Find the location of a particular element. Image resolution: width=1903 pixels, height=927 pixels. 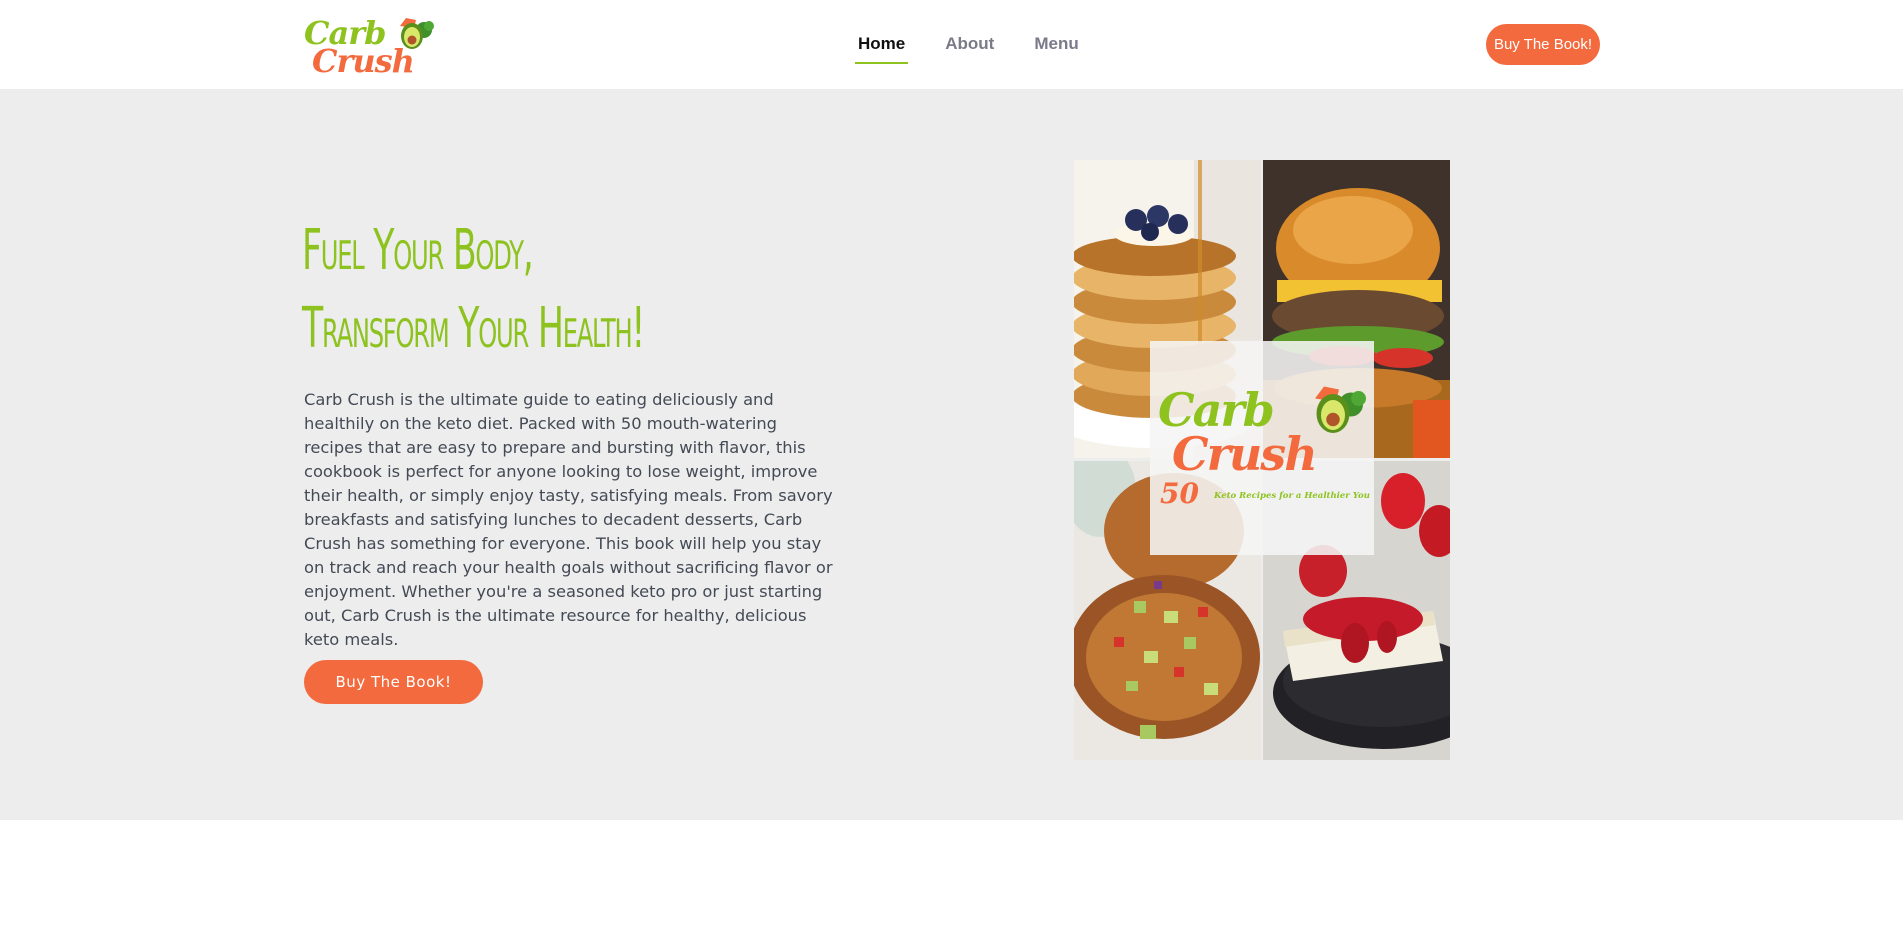

nav-home: Home is located at coordinates (882, 49).